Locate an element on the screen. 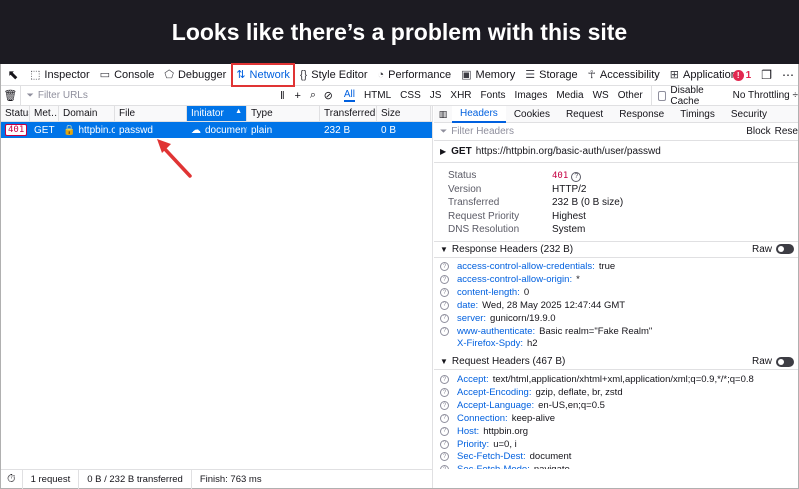 This screenshot has height=489, width=799. checkbox-box is located at coordinates (662, 95).